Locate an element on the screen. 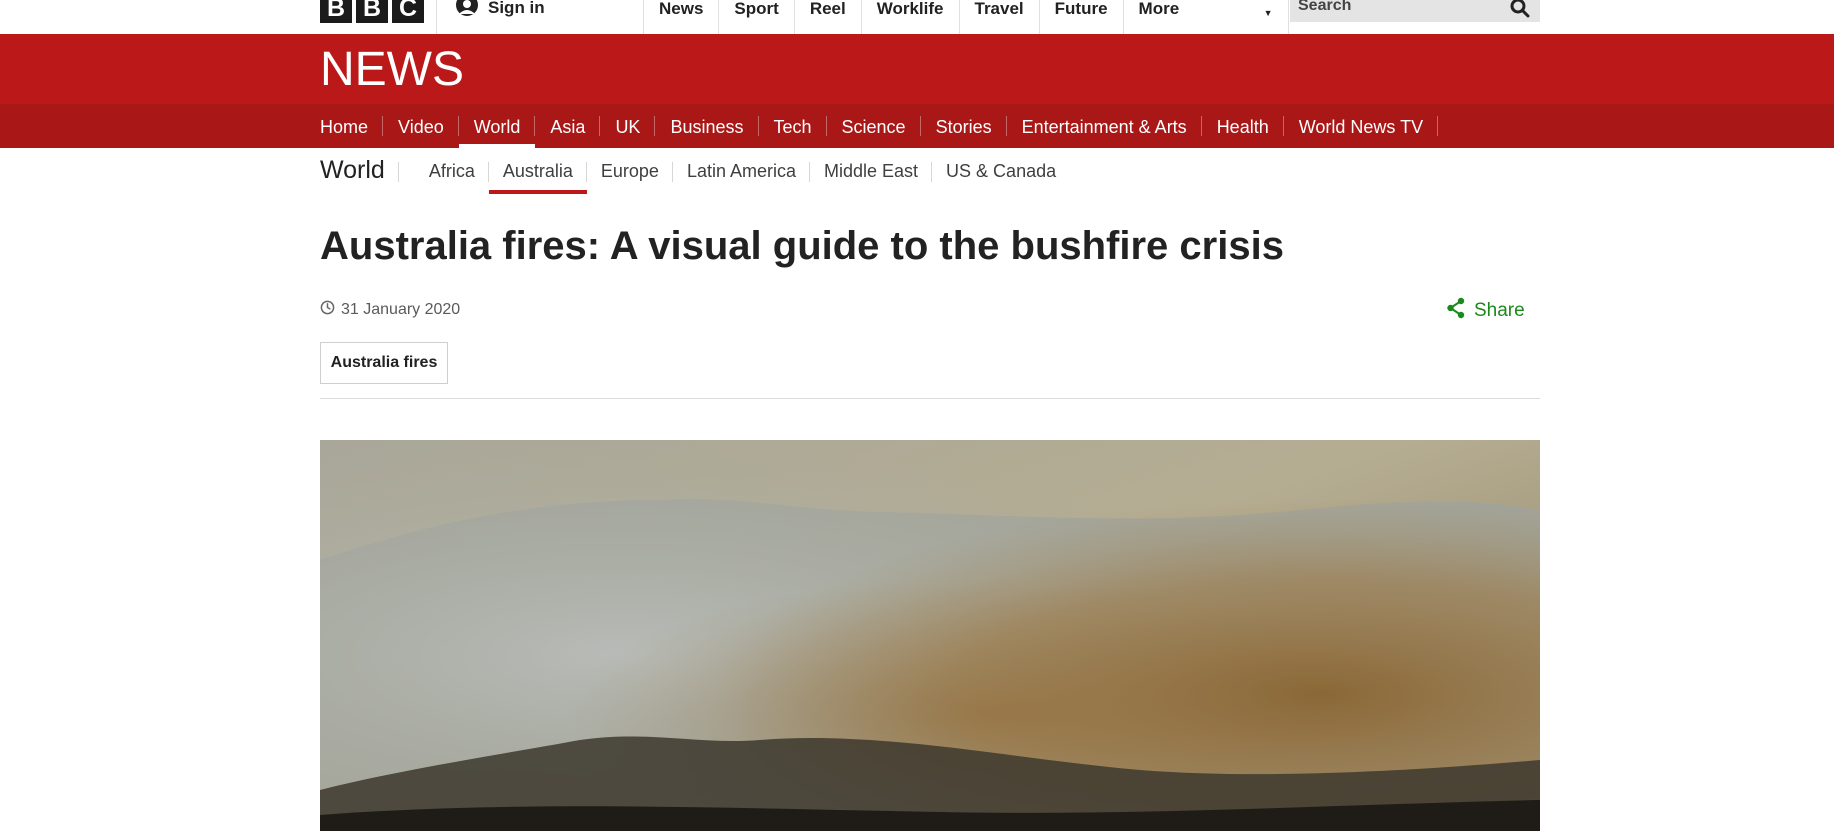  nav-world-news-tv: World News TV is located at coordinates (1361, 126).